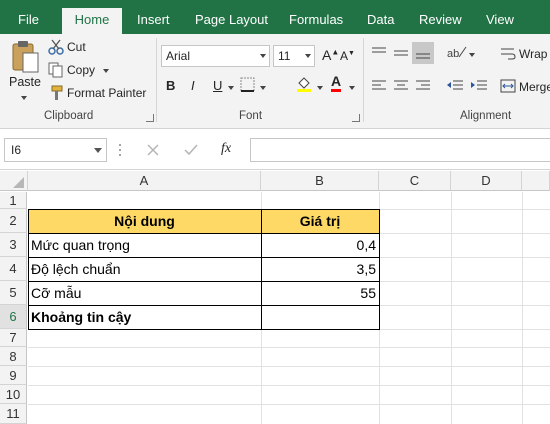 The width and height of the screenshot is (550, 424). Describe the element at coordinates (401, 53) in the screenshot. I see `align-middle-icon` at that location.